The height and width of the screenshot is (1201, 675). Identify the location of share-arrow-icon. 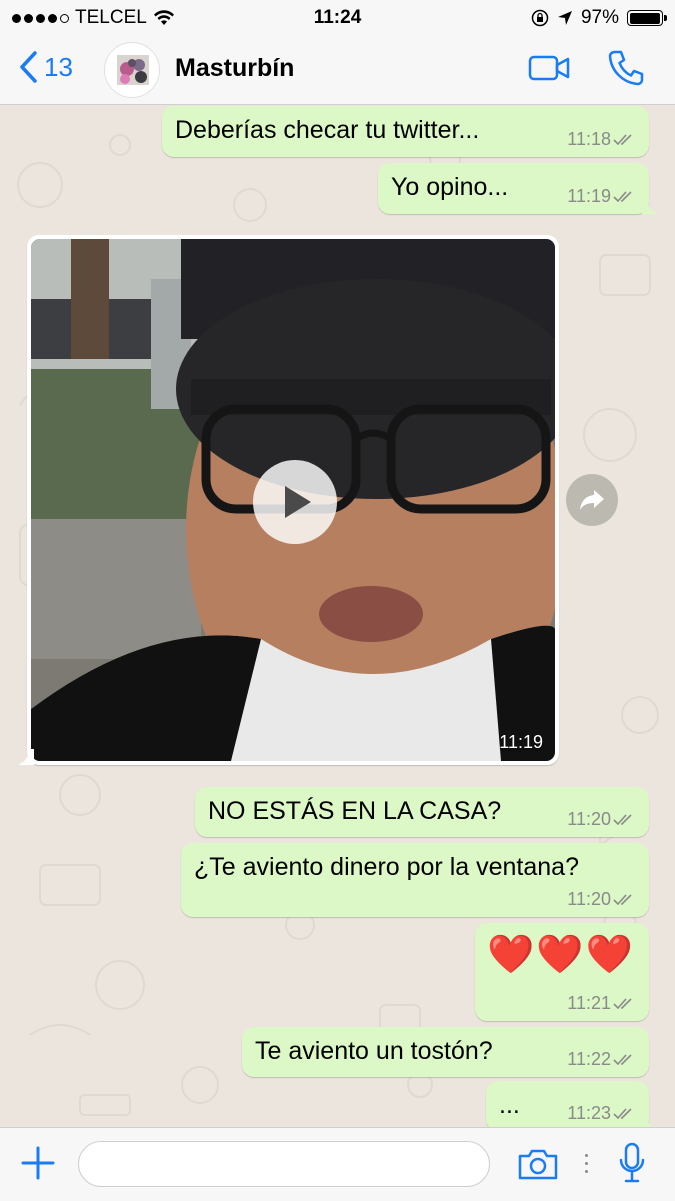
(592, 500).